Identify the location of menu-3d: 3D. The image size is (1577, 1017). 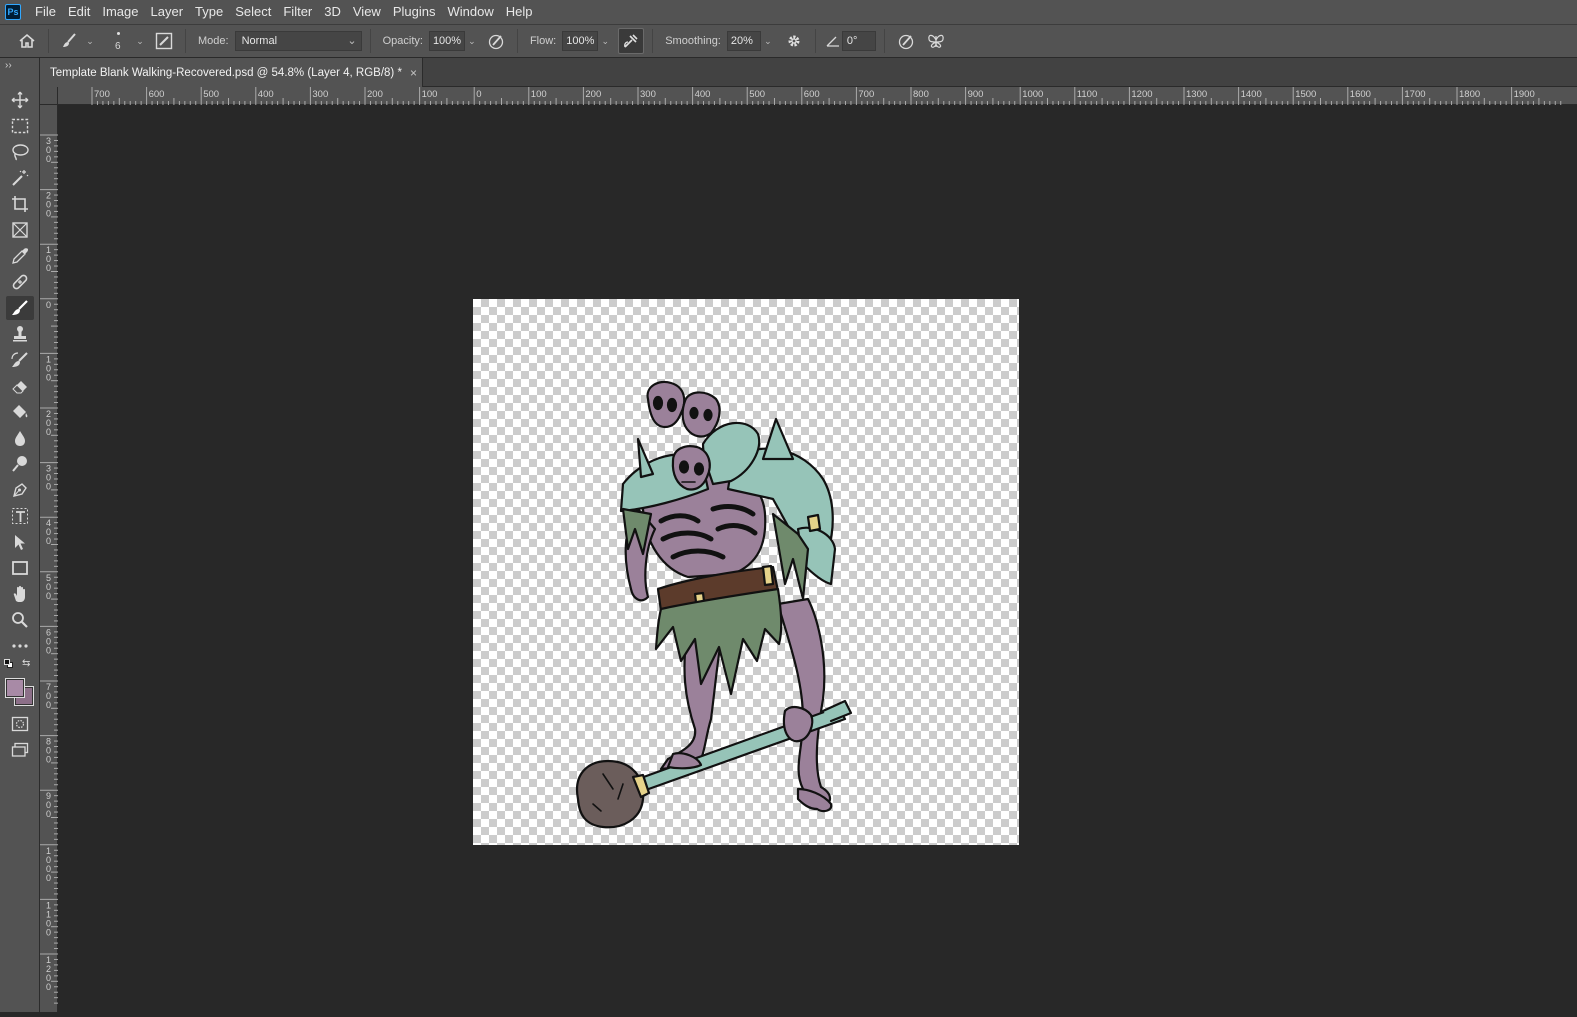
(332, 12).